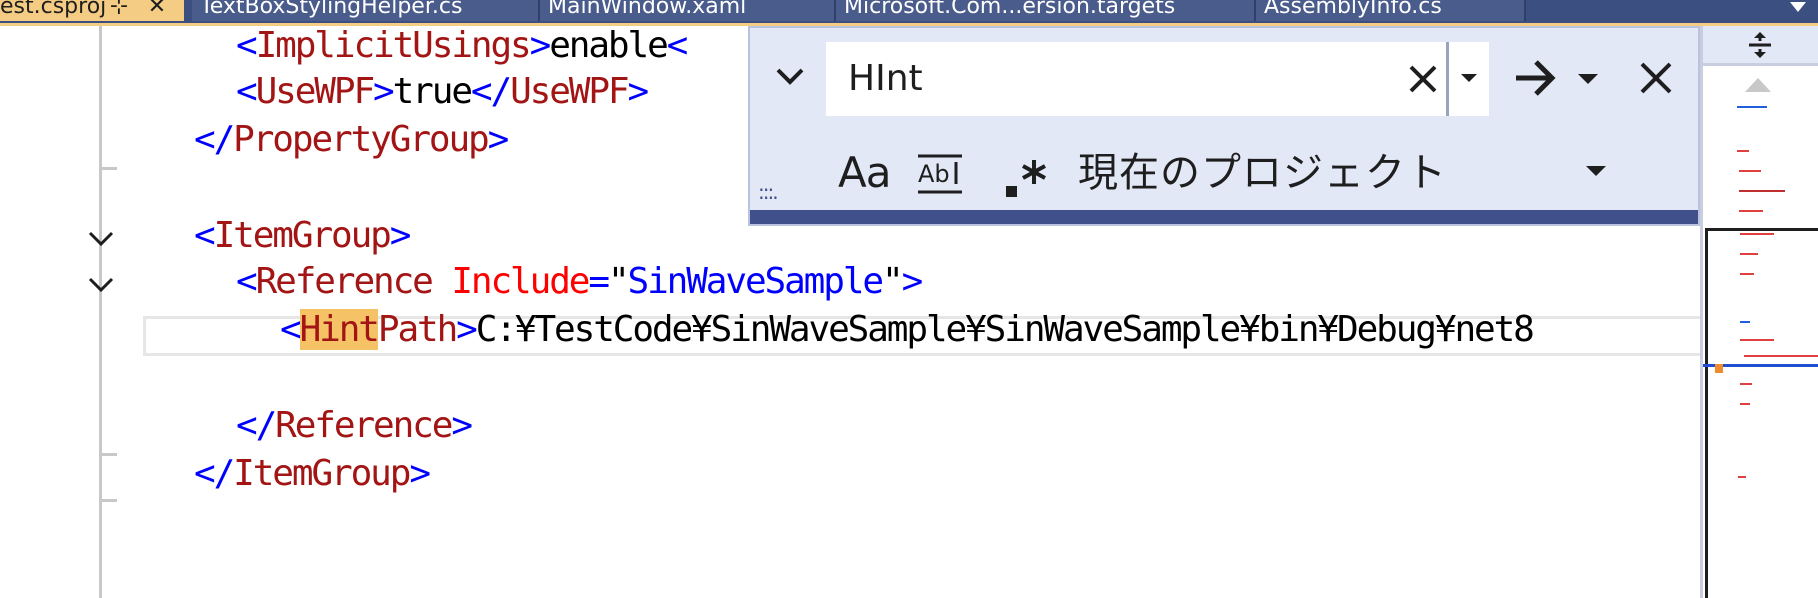 The image size is (1818, 598). I want to click on resize-grip: :::., so click(768, 192).